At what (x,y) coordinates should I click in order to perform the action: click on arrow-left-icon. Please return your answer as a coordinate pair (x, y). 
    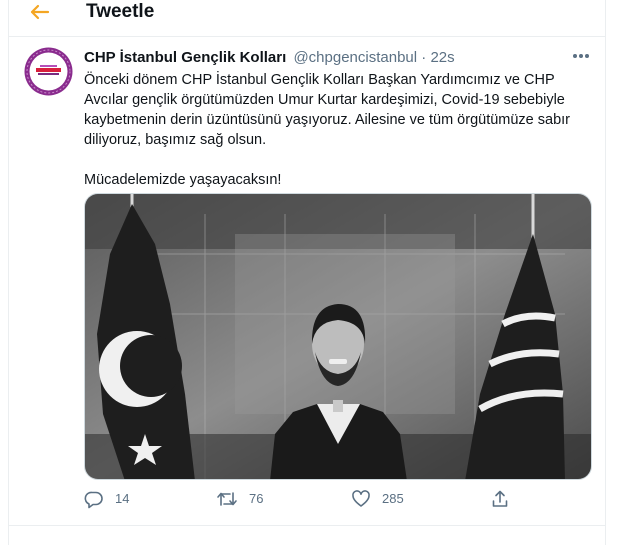
    Looking at the image, I should click on (40, 12).